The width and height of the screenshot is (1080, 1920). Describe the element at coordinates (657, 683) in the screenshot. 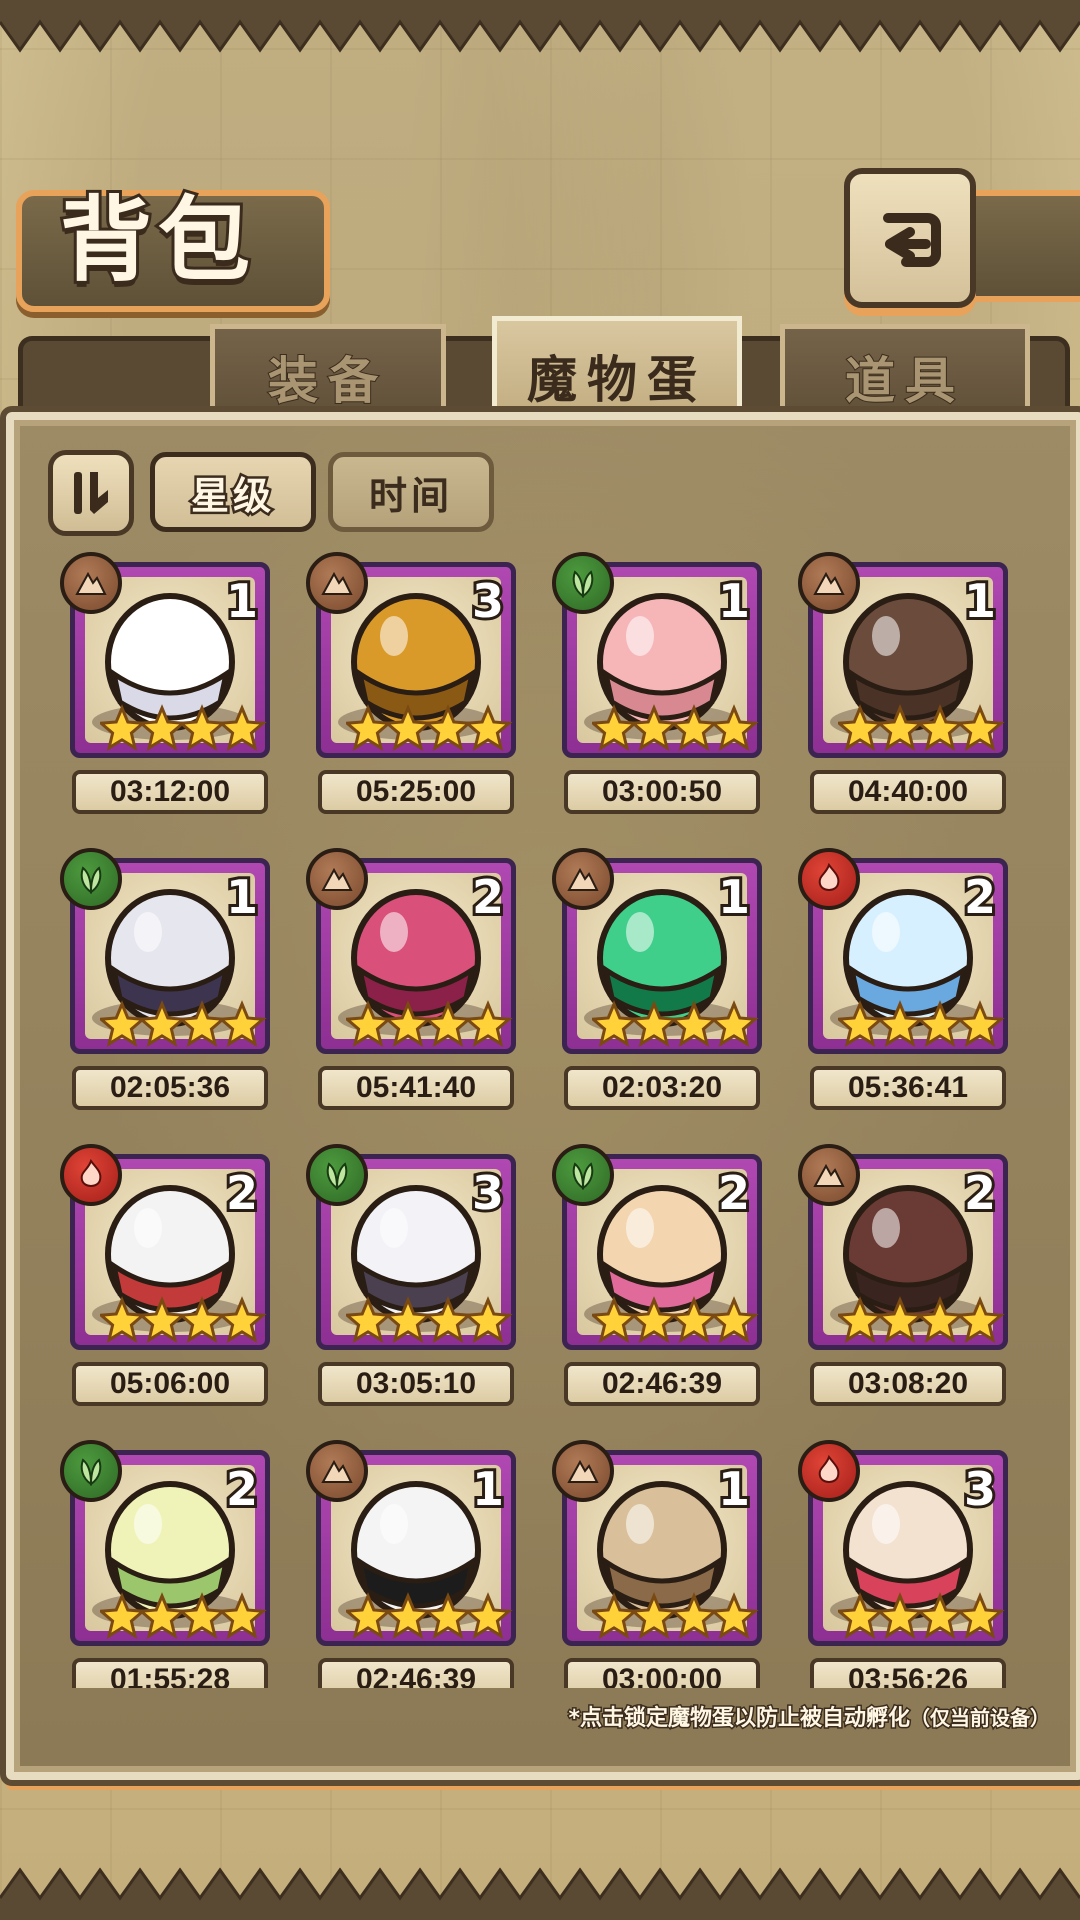

I see `egg-card: 1 03:00:50` at that location.